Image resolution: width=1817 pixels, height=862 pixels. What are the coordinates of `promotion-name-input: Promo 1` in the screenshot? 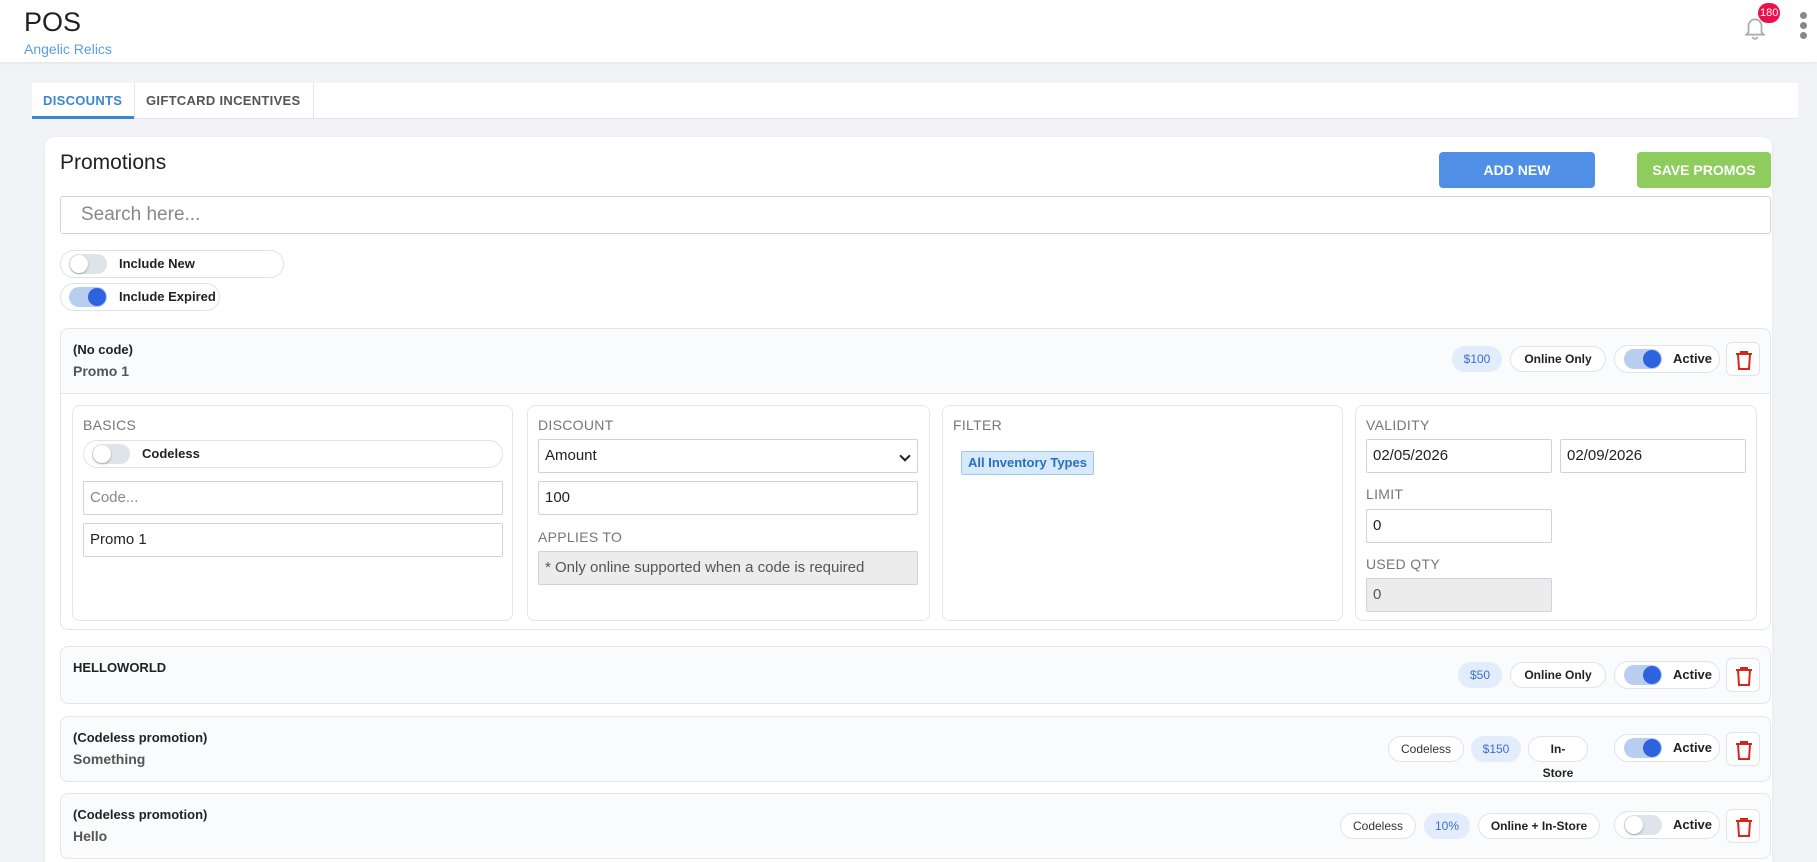 It's located at (293, 540).